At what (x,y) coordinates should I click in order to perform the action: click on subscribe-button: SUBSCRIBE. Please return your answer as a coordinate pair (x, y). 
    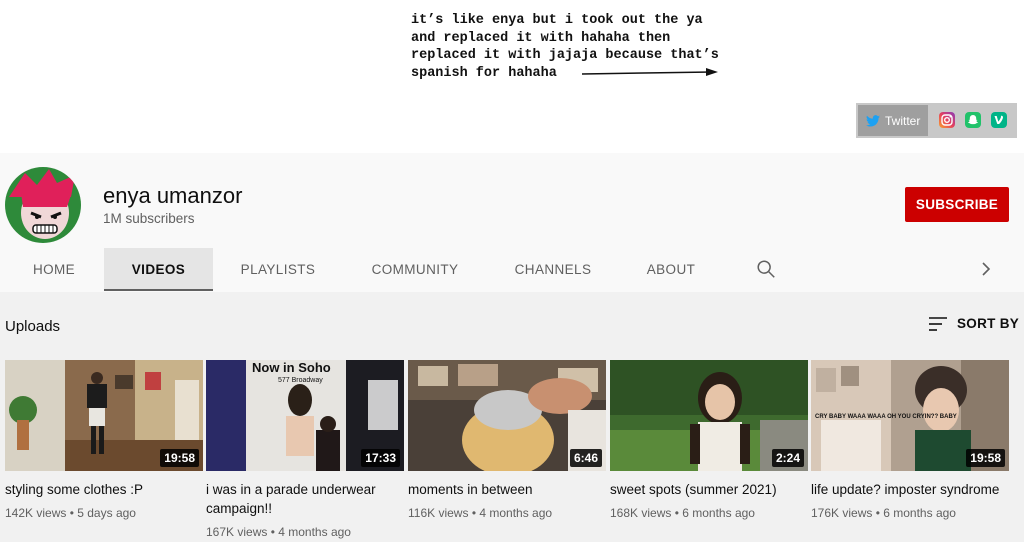
    Looking at the image, I should click on (957, 204).